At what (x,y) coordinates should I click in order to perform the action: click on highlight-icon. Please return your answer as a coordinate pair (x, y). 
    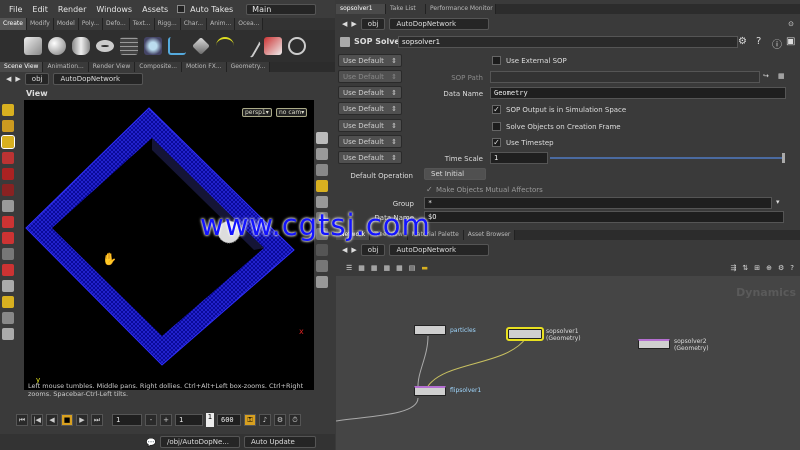
    Looking at the image, I should click on (322, 186).